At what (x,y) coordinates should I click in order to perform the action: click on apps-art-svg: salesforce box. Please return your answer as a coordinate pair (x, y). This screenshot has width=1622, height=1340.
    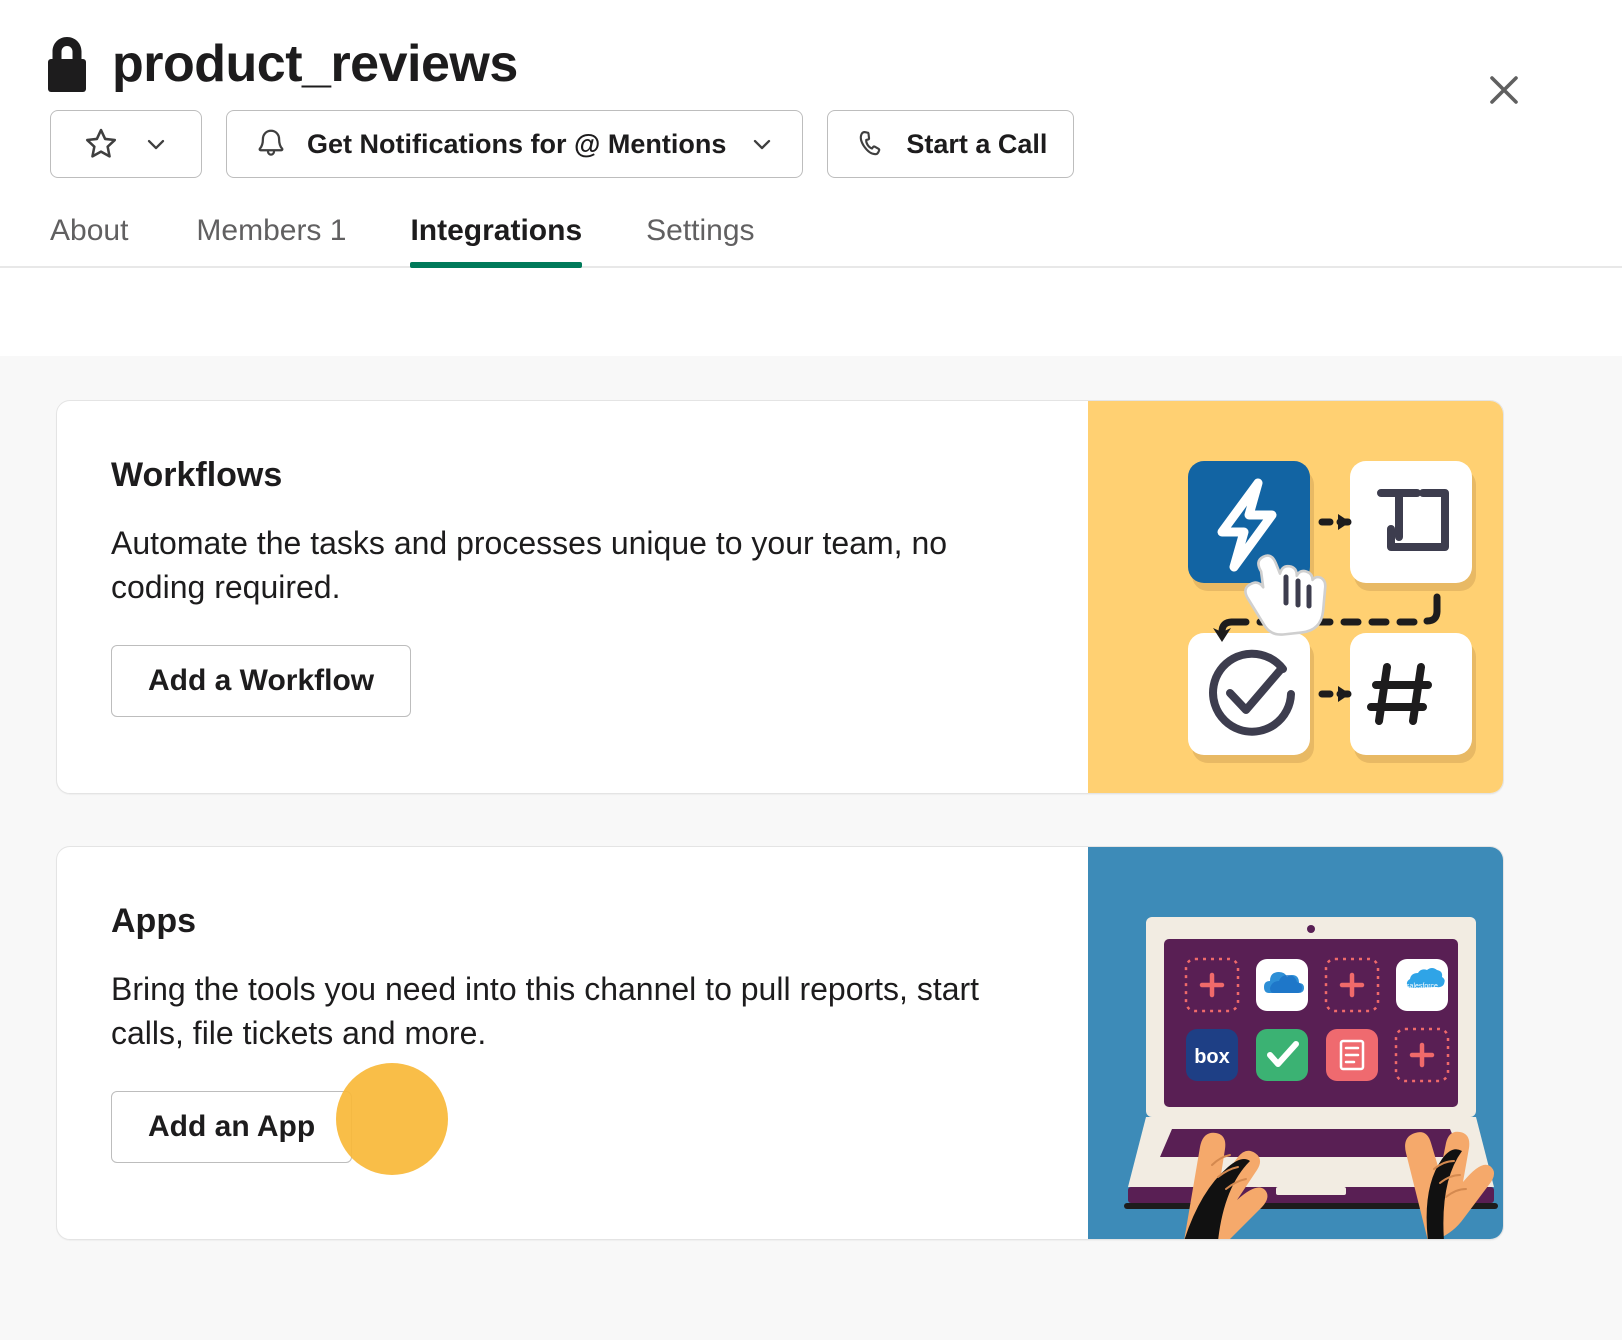
    Looking at the image, I should click on (1311, 1078).